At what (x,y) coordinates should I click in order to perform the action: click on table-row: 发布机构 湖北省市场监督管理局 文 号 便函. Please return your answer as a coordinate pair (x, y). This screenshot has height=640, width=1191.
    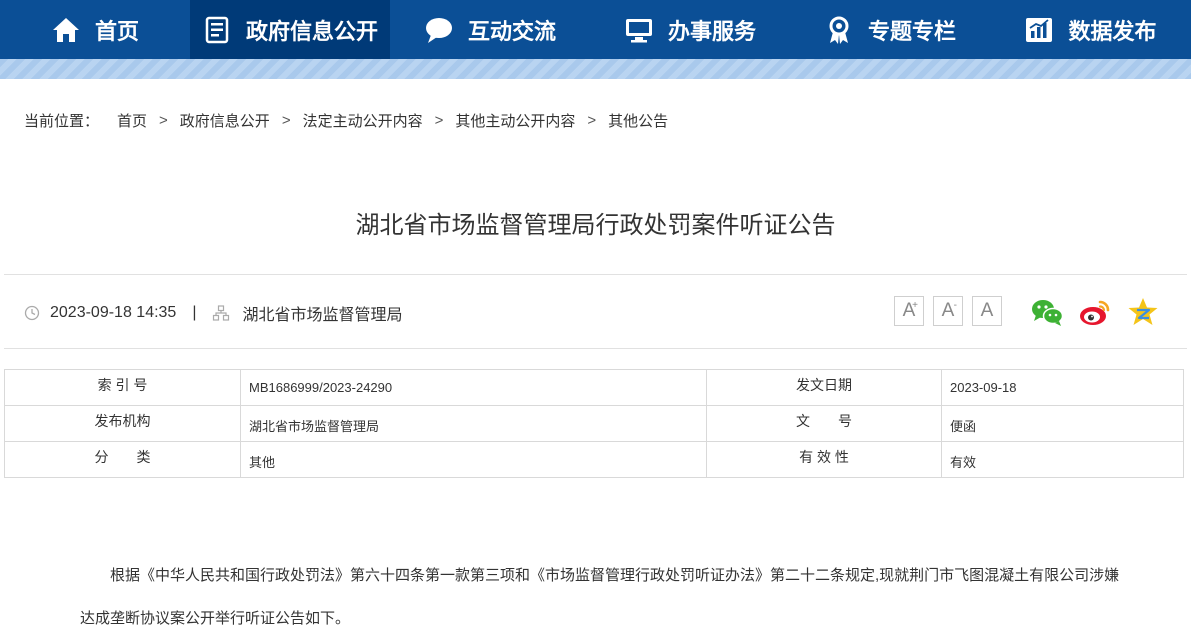
    Looking at the image, I should click on (594, 423).